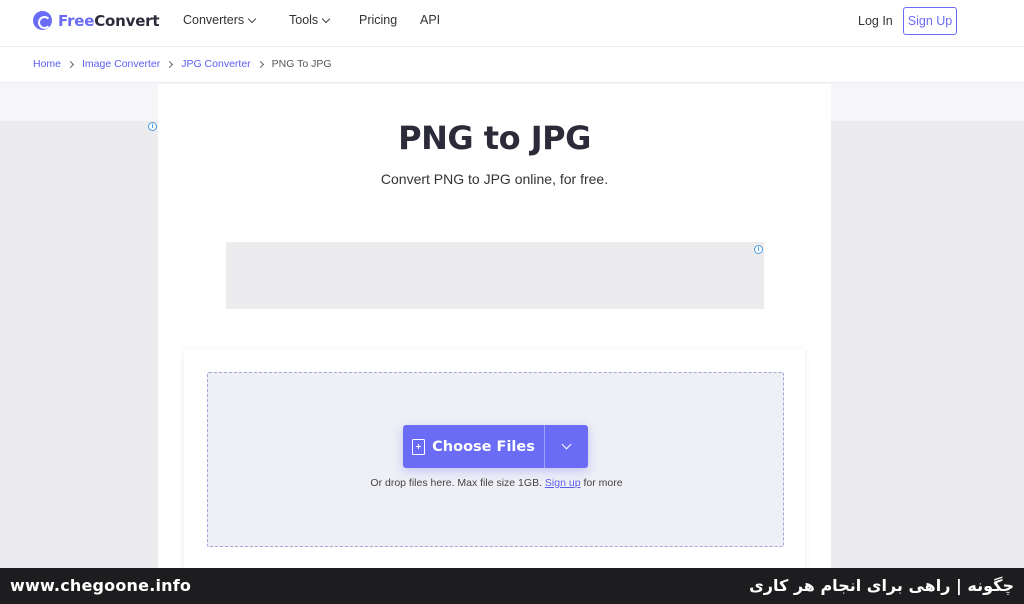 Image resolution: width=1024 pixels, height=604 pixels. Describe the element at coordinates (875, 21) in the screenshot. I see `login-link: Log In` at that location.